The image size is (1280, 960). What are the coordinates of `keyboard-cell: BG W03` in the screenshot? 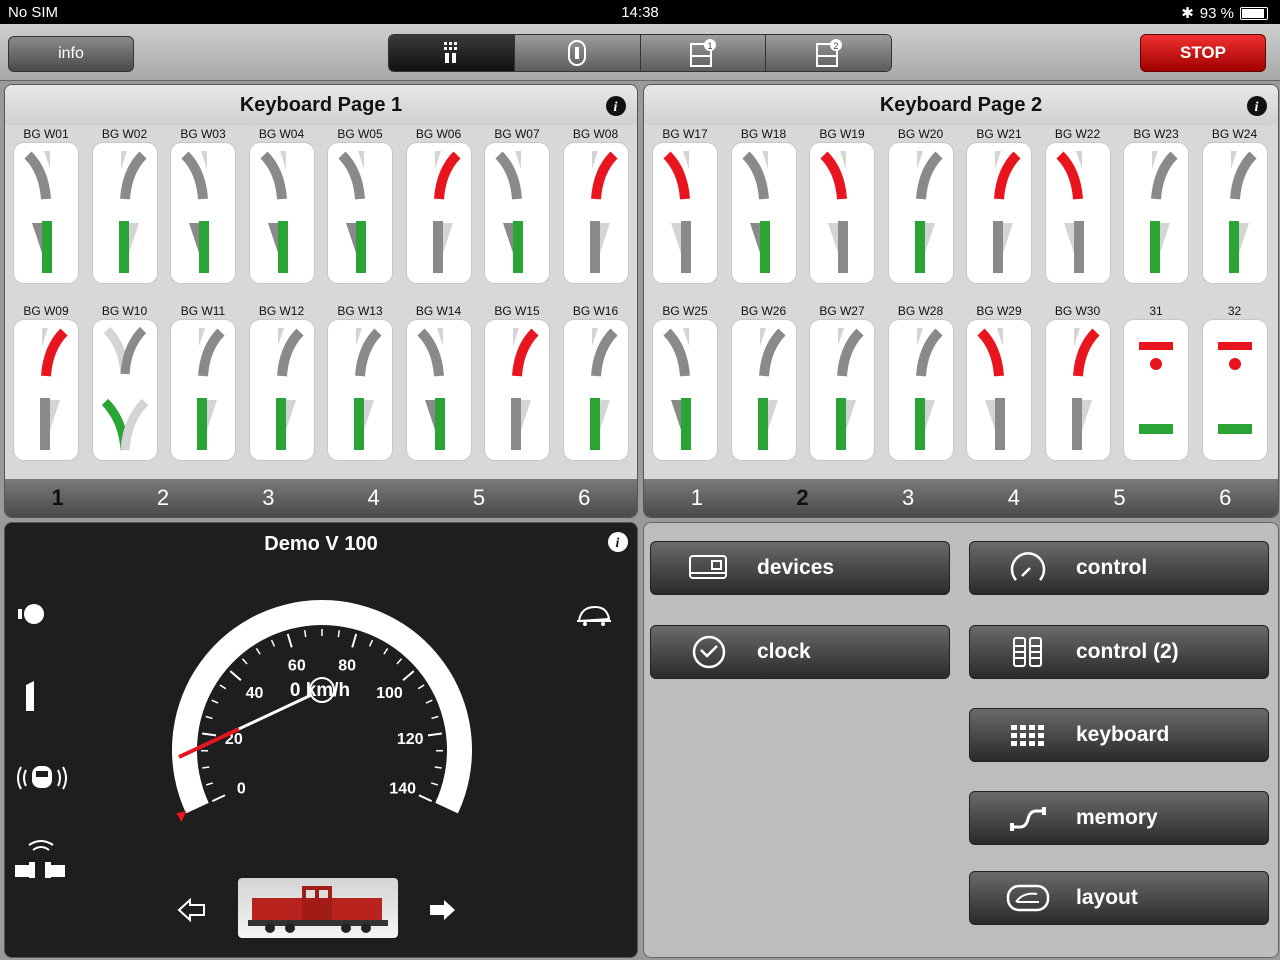 It's located at (203, 204).